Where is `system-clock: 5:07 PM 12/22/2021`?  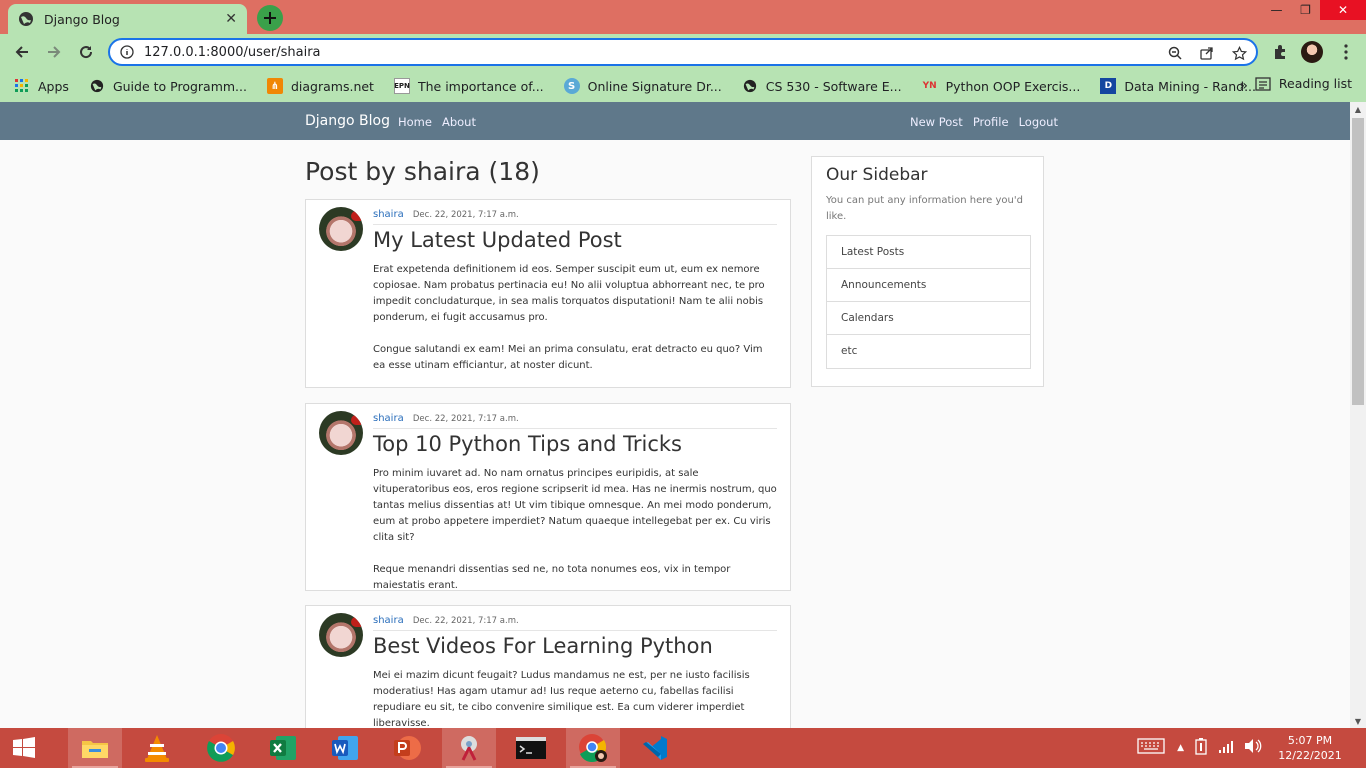
system-clock: 5:07 PM 12/22/2021 is located at coordinates (1310, 748).